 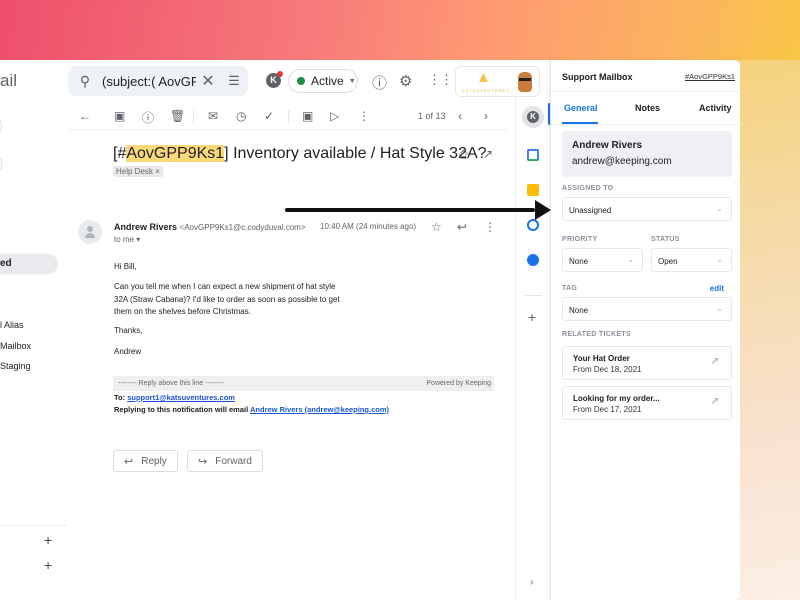 I want to click on label-chip-help-desk: Help Desk ×, so click(x=138, y=171).